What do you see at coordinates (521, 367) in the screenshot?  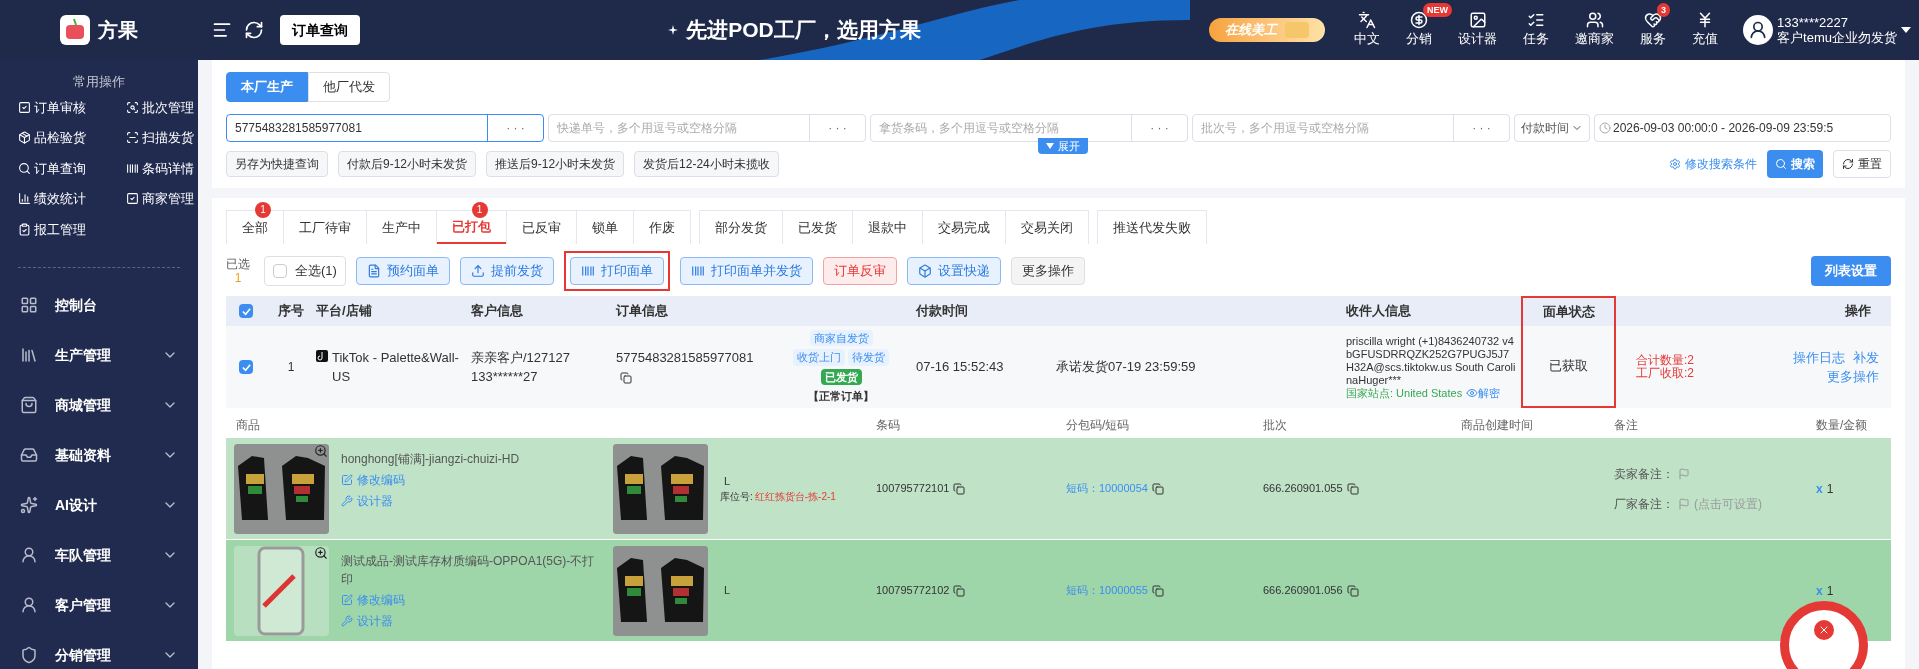 I see `customer-info: 亲亲客户/127127 133******27` at bounding box center [521, 367].